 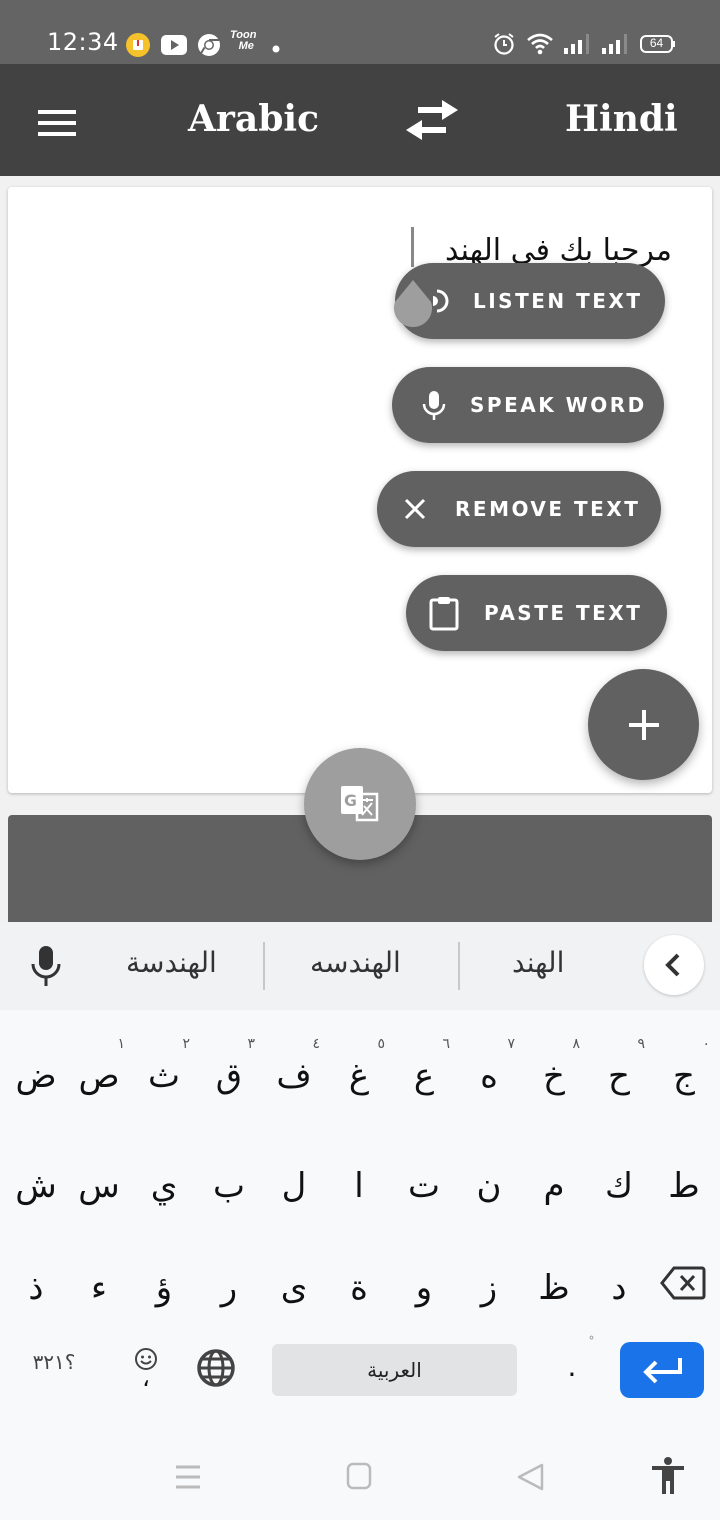 What do you see at coordinates (253, 119) in the screenshot?
I see `source-language-button: Arabic` at bounding box center [253, 119].